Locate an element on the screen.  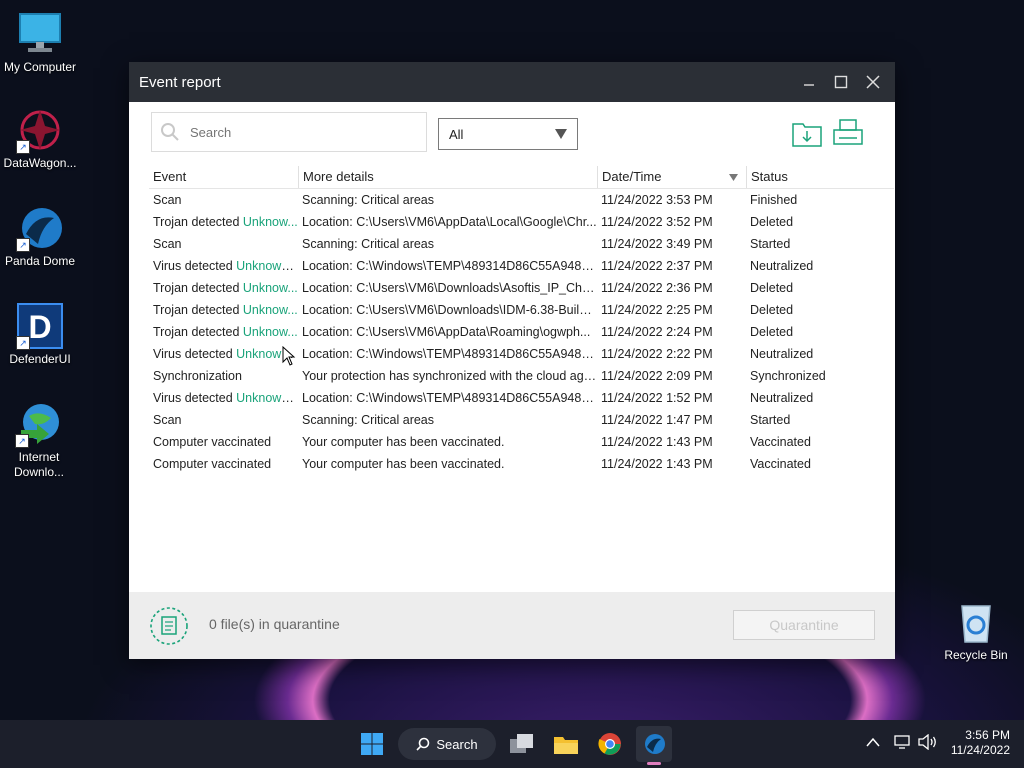
cell-datetime: 11/24/2022 2:22 PM is located at coordinates (657, 354).